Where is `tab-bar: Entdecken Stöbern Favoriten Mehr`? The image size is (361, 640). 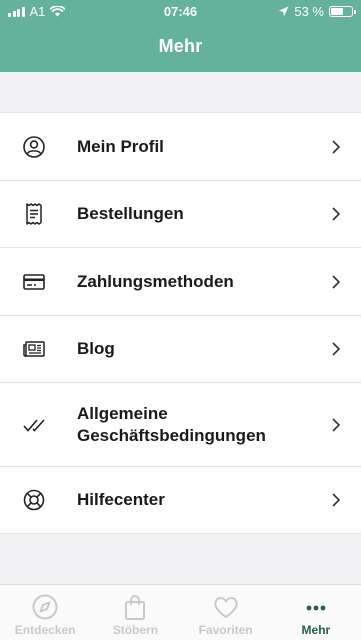 tab-bar: Entdecken Stöbern Favoriten Mehr is located at coordinates (180, 612).